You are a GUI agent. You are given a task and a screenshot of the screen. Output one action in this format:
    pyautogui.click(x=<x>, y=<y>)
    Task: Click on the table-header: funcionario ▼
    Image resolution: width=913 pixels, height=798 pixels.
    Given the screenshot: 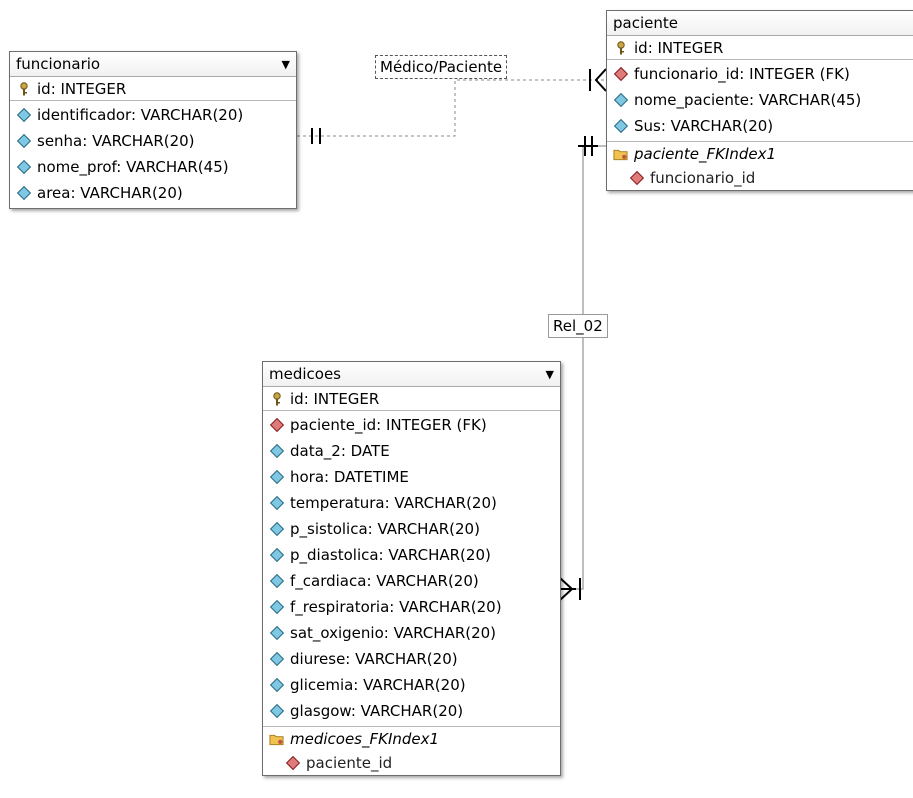 What is the action you would take?
    pyautogui.click(x=153, y=64)
    